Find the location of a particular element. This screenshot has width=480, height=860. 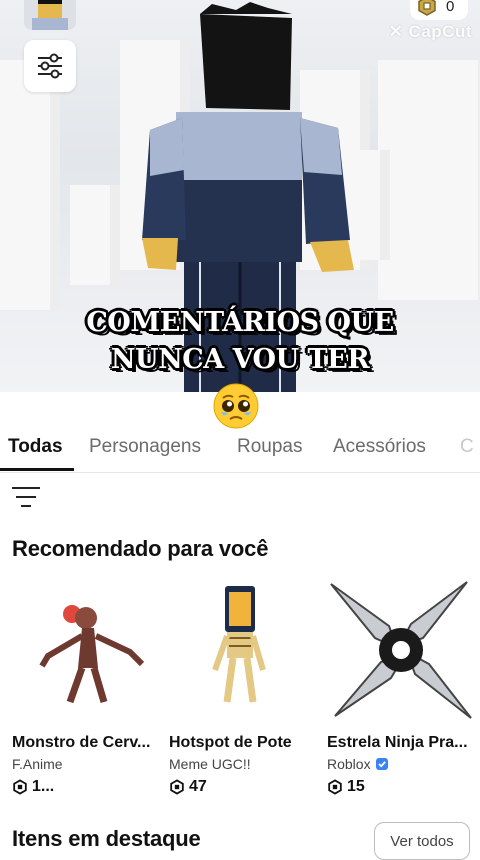

sort-lines-icon is located at coordinates (27, 497).